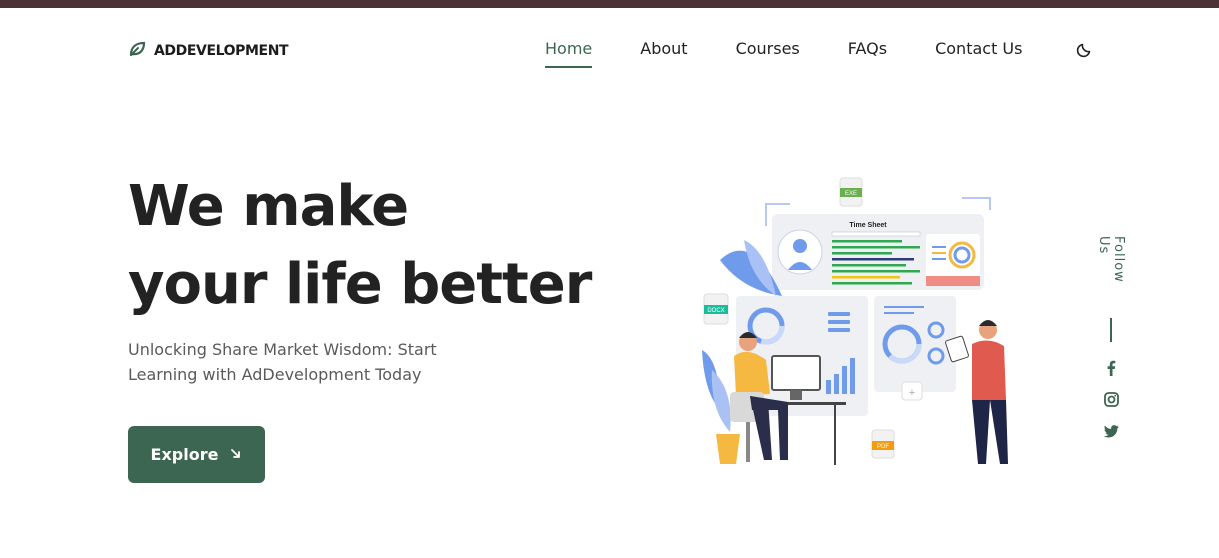  I want to click on twitter-icon, so click(1111, 432).